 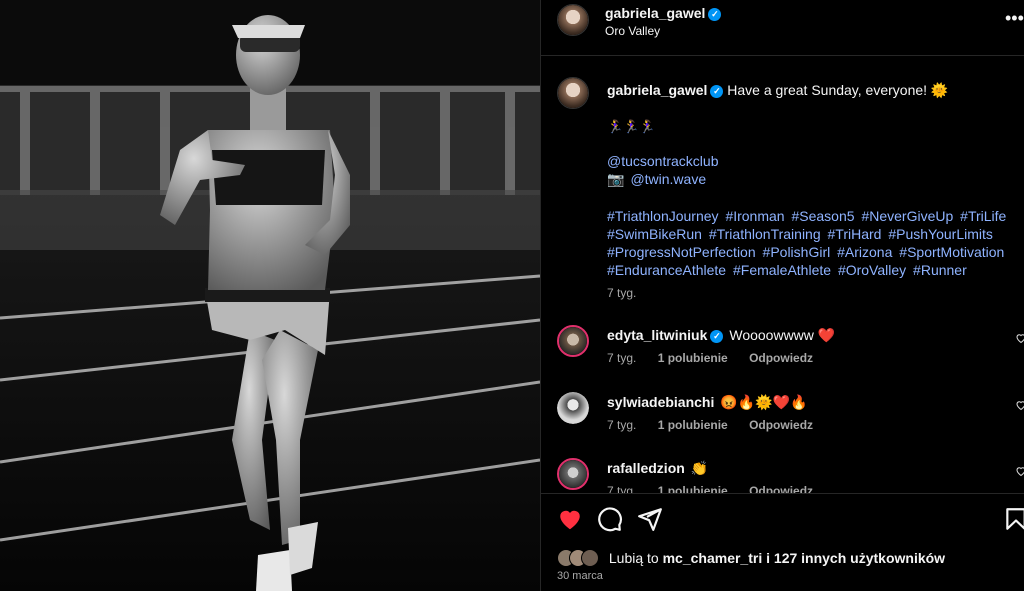 What do you see at coordinates (1013, 519) in the screenshot?
I see `bookmark-icon` at bounding box center [1013, 519].